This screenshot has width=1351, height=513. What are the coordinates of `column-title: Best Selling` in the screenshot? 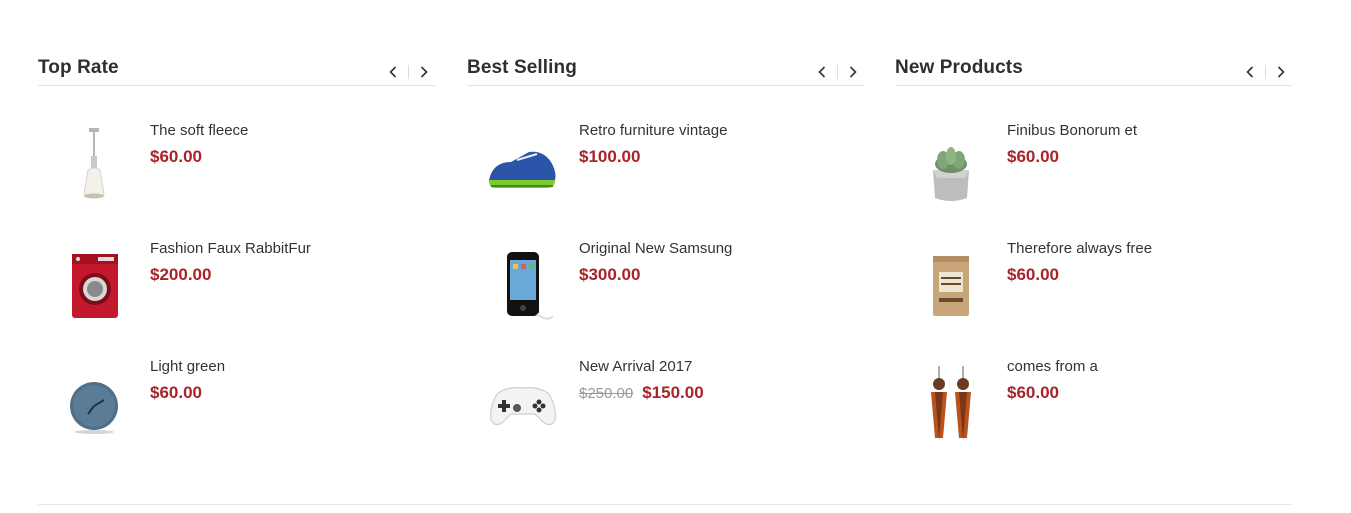 It's located at (522, 67).